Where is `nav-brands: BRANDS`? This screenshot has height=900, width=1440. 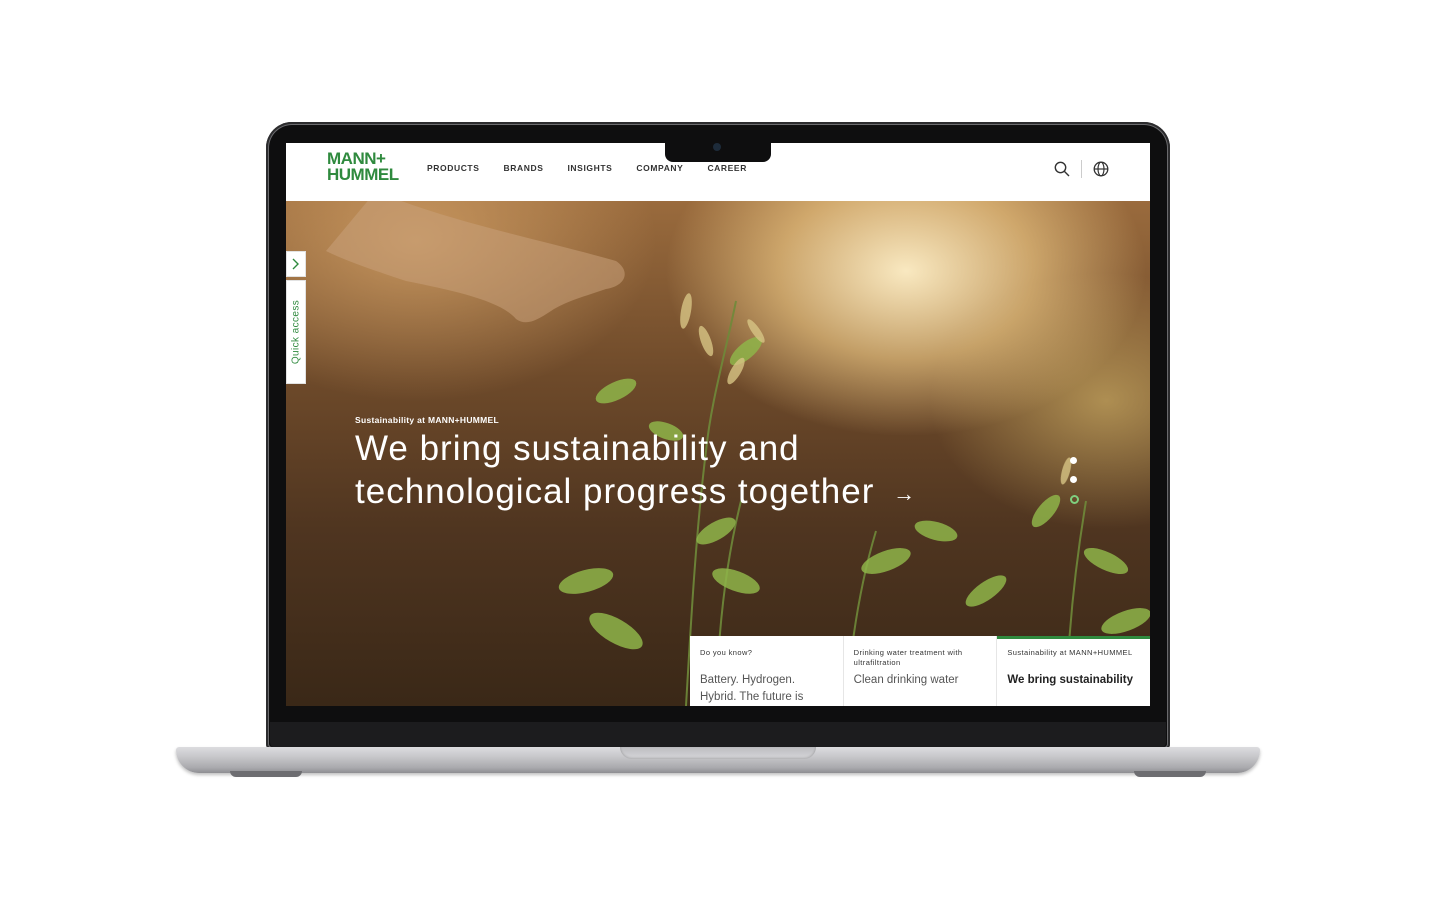
nav-brands: BRANDS is located at coordinates (524, 168).